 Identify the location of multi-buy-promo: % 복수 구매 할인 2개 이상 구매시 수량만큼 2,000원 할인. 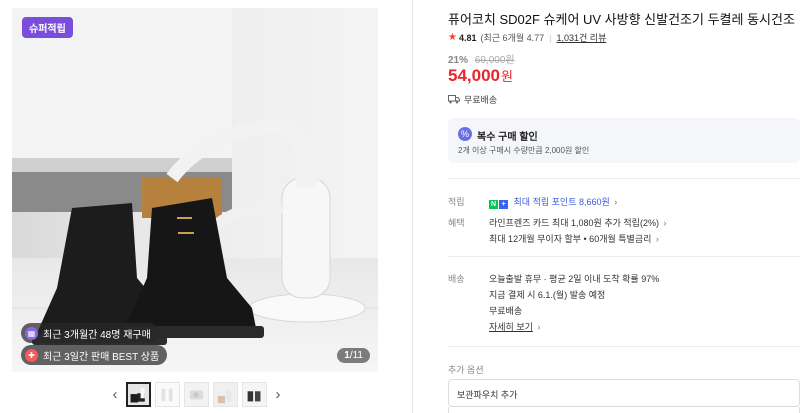
(624, 140).